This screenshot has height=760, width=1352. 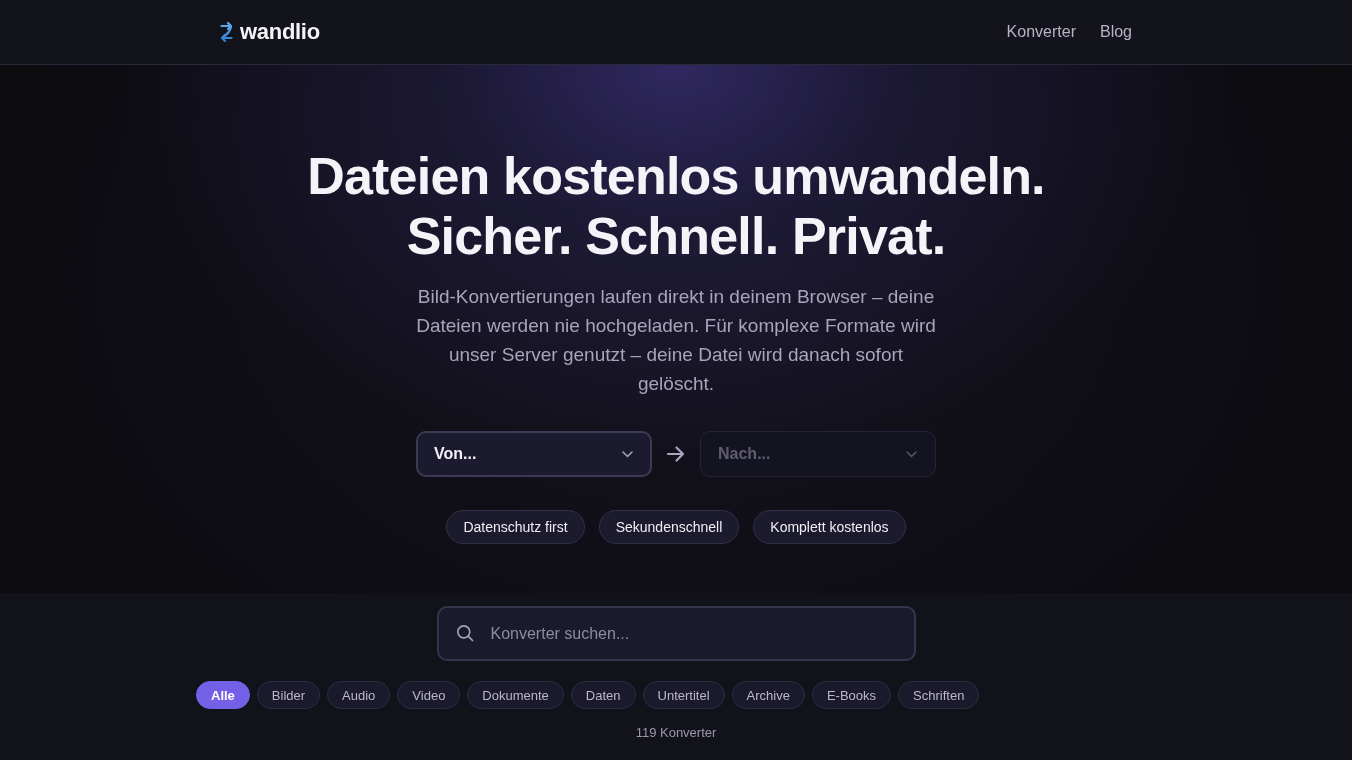 What do you see at coordinates (280, 32) in the screenshot?
I see `logo-text: wandlio` at bounding box center [280, 32].